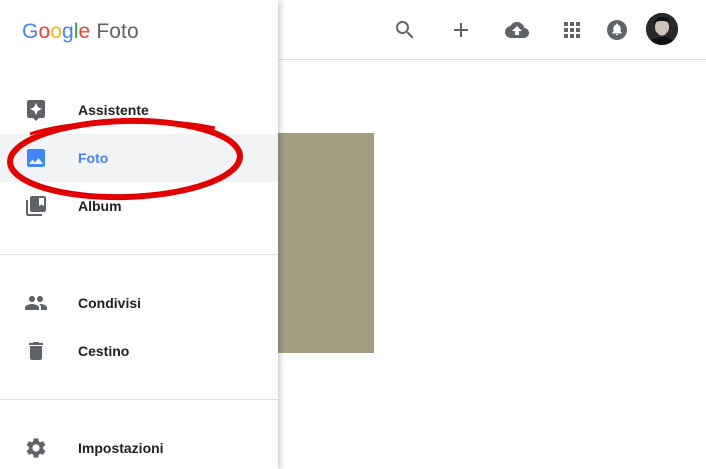 The width and height of the screenshot is (706, 469). What do you see at coordinates (110, 303) in the screenshot?
I see `drawer-item-label: Condivisi` at bounding box center [110, 303].